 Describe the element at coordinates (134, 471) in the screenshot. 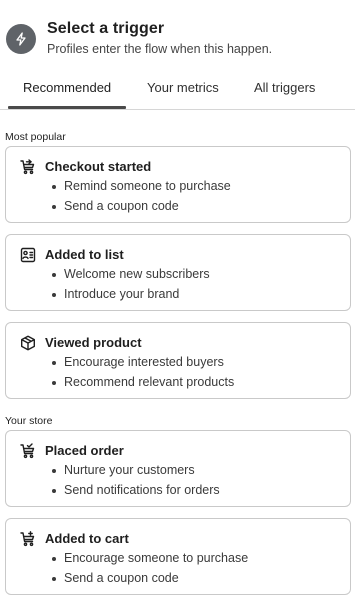

I see `benefit-item: Nurture your customers` at that location.